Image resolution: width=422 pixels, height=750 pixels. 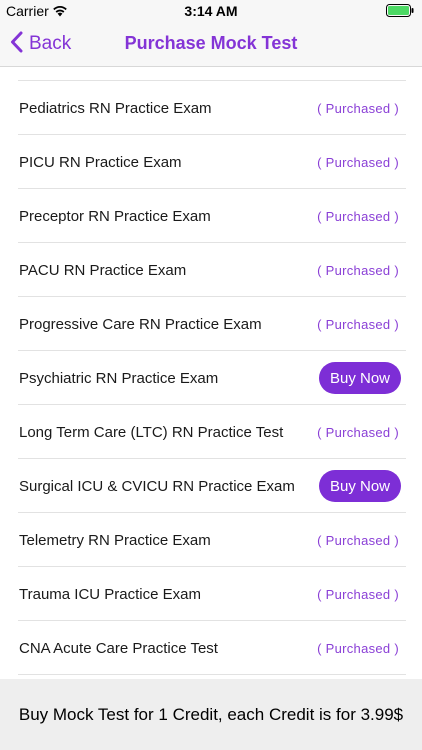 I want to click on status-bar: Carrier 3:14 AM, so click(x=211, y=11).